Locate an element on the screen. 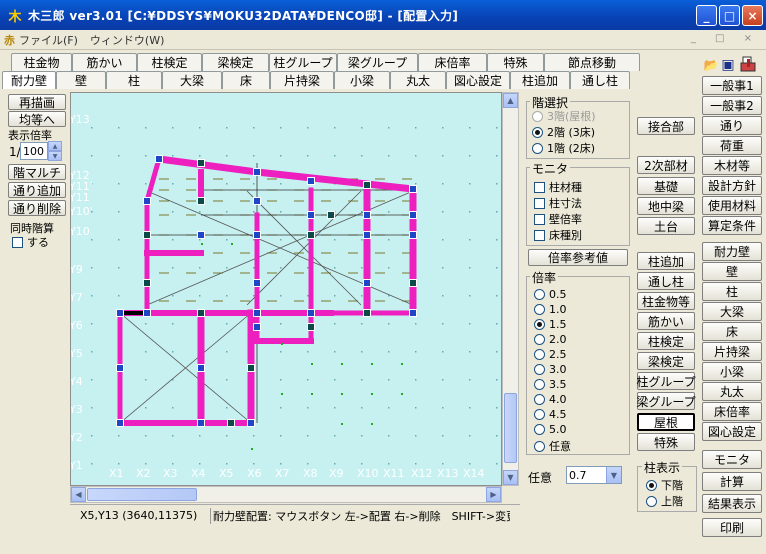 This screenshot has height=554, width=766. simultaneous-check: する is located at coordinates (30, 242).